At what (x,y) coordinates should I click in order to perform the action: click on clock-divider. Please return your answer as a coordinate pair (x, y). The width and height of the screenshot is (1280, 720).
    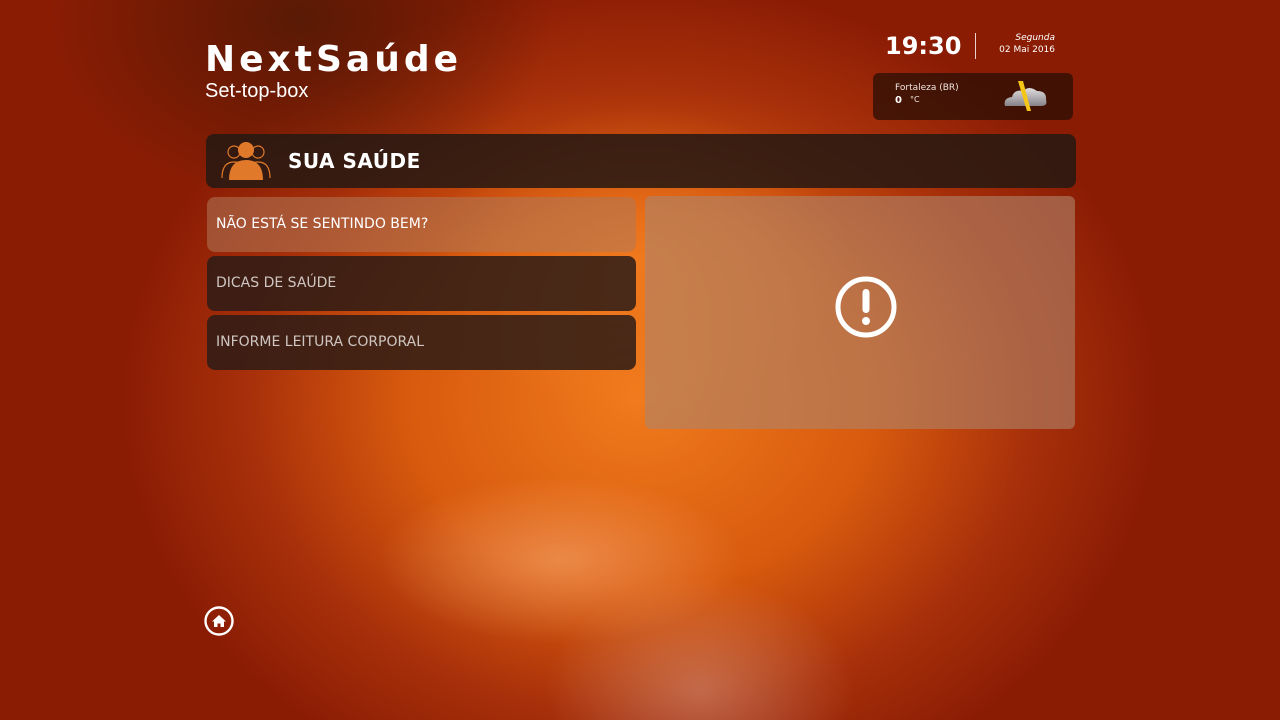
    Looking at the image, I should click on (975, 46).